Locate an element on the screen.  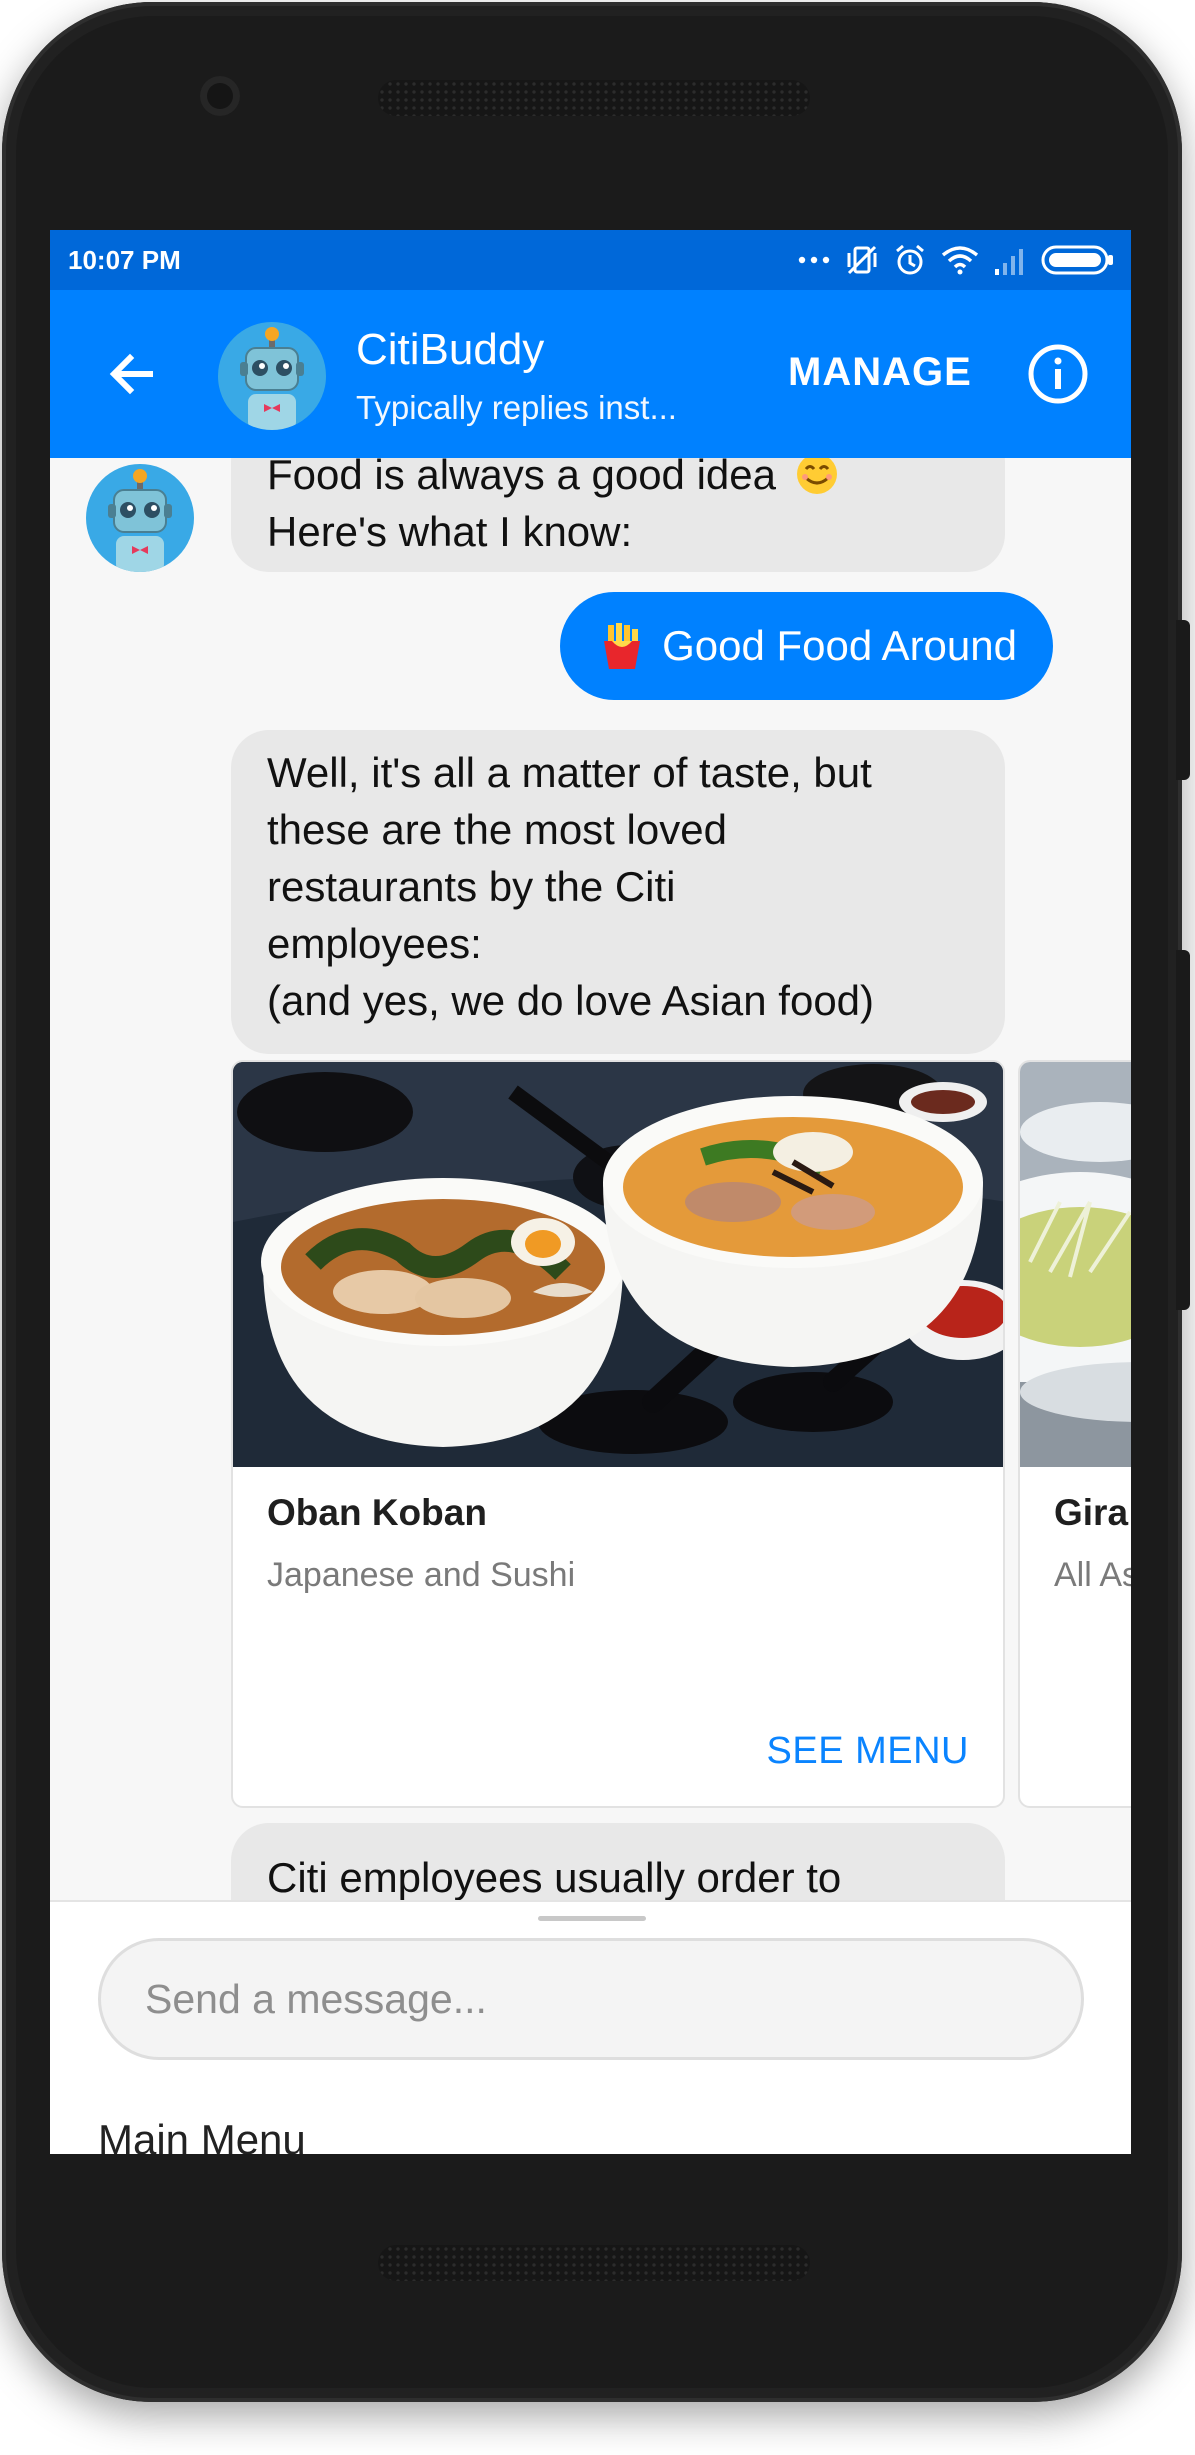
smiling-face-icon is located at coordinates (816, 476).